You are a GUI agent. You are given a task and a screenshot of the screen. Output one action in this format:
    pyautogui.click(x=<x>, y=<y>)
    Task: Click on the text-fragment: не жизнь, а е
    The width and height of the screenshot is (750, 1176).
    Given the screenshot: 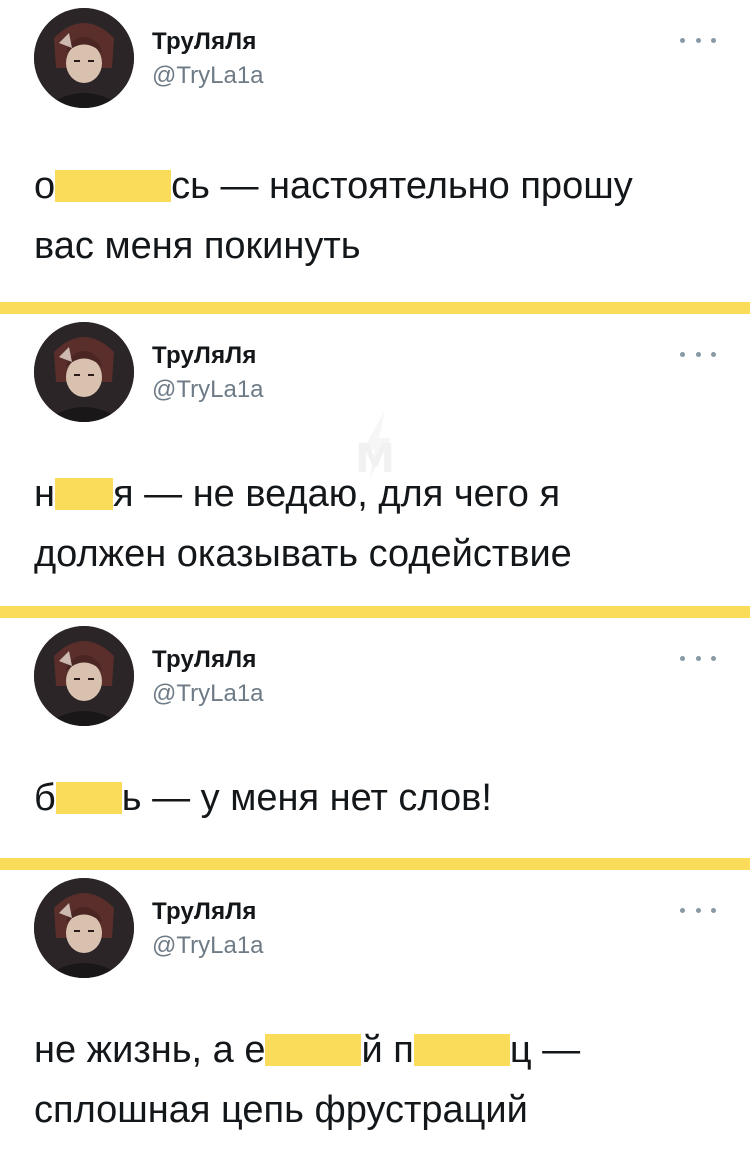 What is the action you would take?
    pyautogui.click(x=150, y=1050)
    